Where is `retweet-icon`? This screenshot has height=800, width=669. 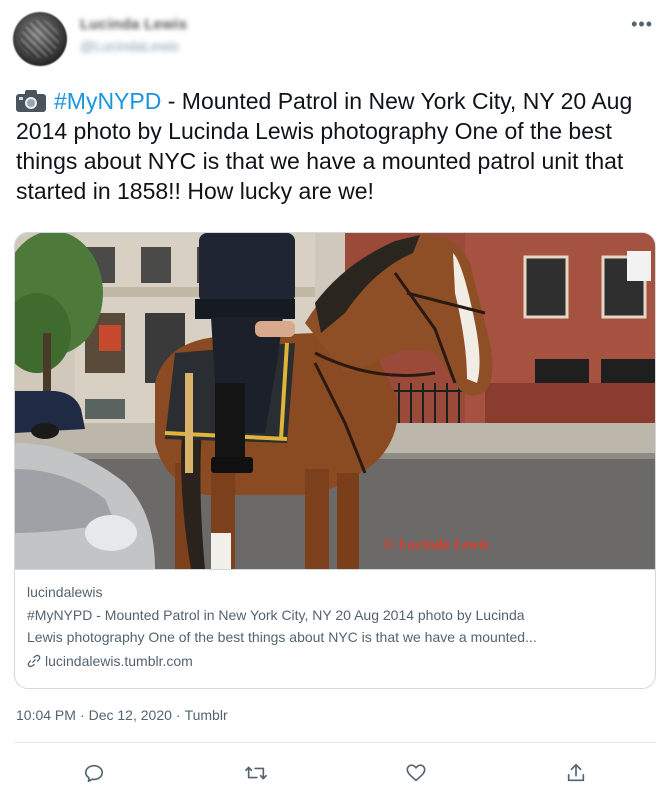
retweet-icon is located at coordinates (256, 773).